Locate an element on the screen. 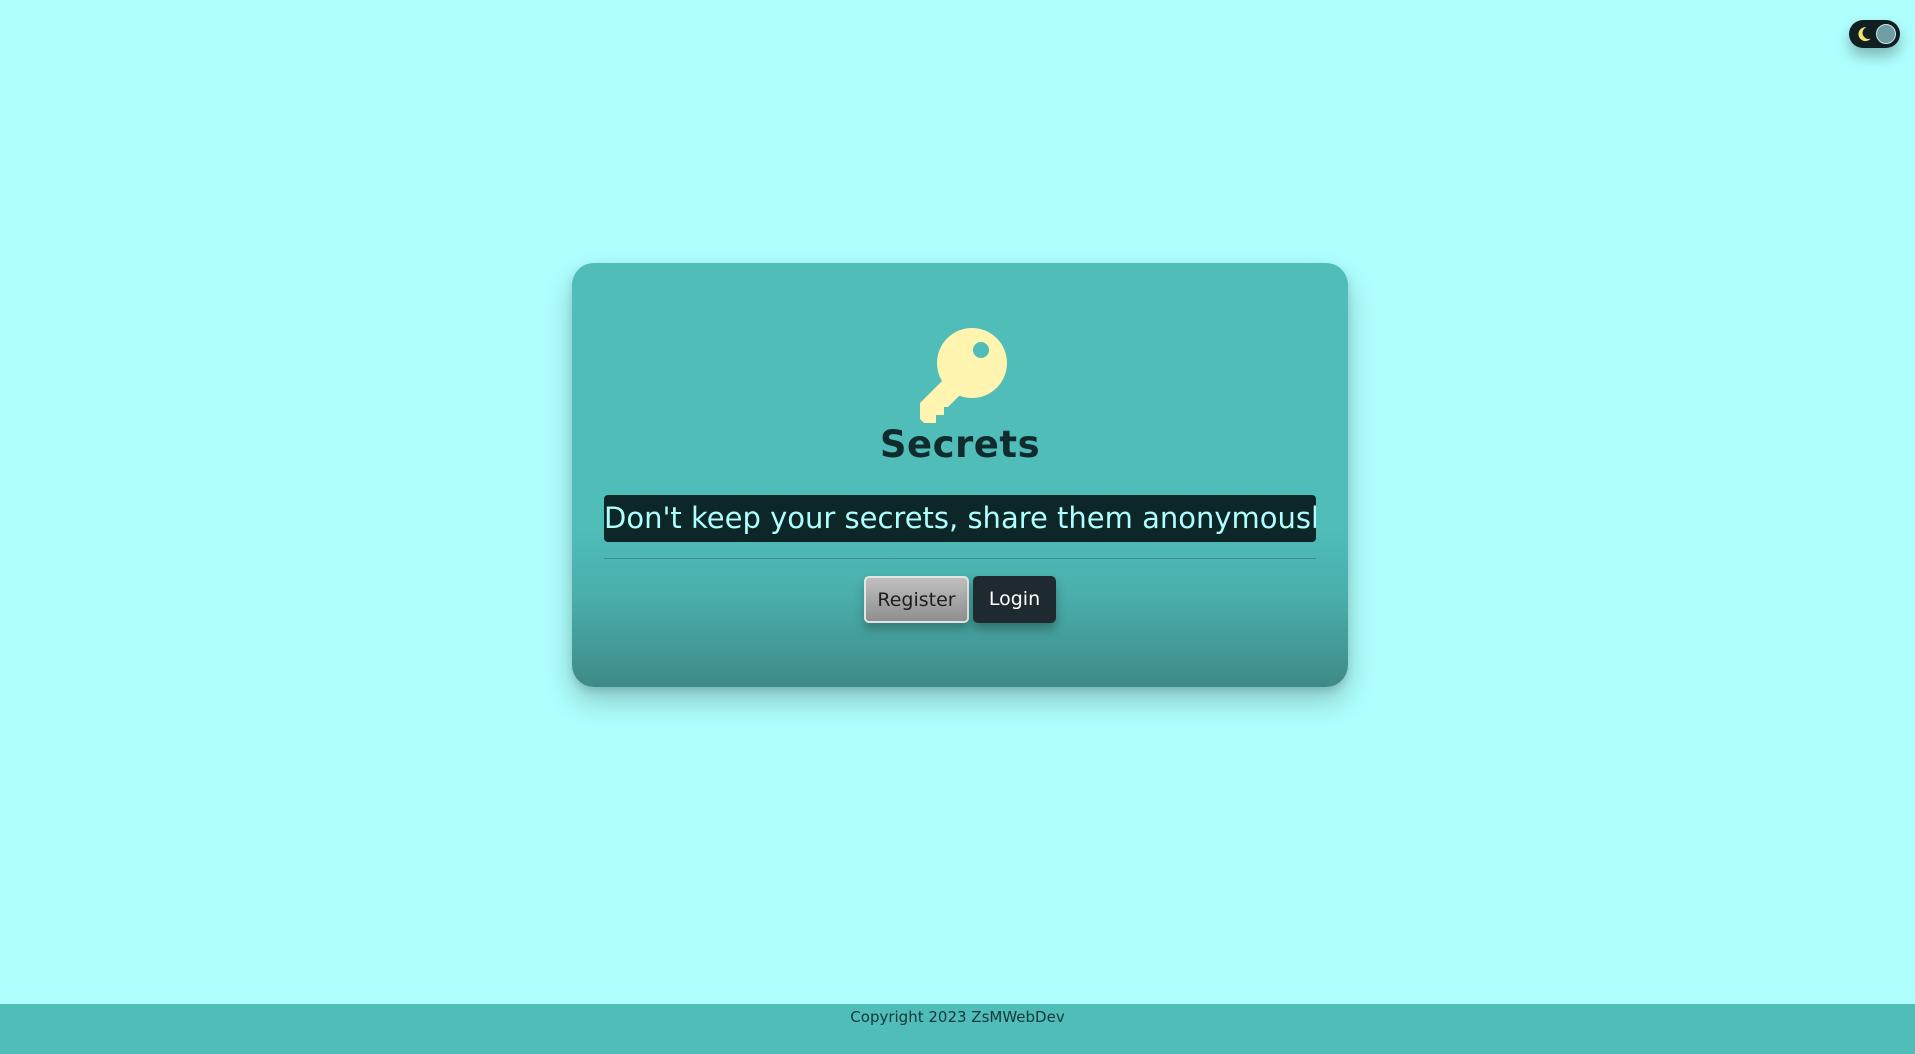 The height and width of the screenshot is (1054, 1915). footer: Copyright 2023 ZsMWebDev is located at coordinates (957, 1029).